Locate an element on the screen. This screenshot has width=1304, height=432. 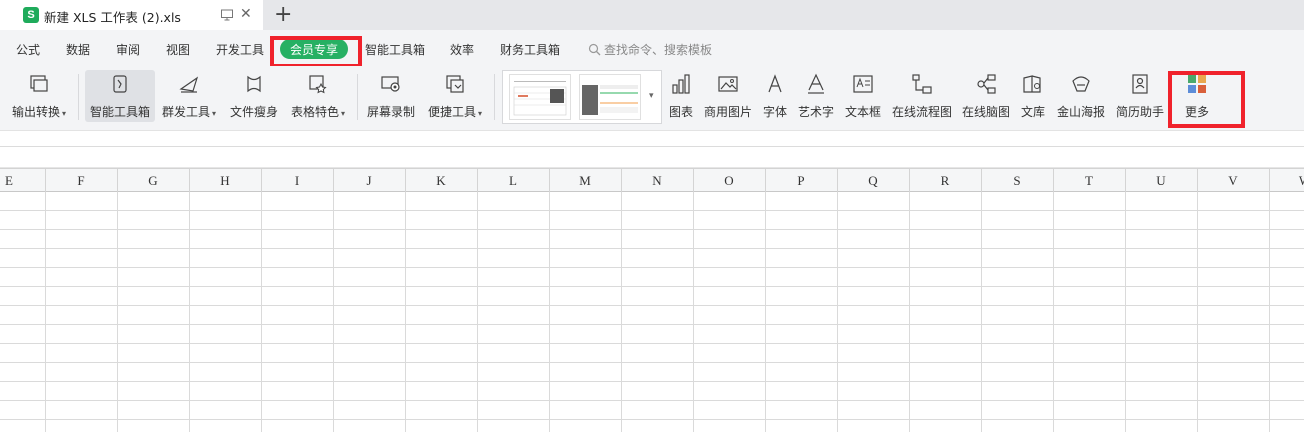
column-header-row: EFGHIJKLMNOPQRSTUVW is located at coordinates (652, 180).